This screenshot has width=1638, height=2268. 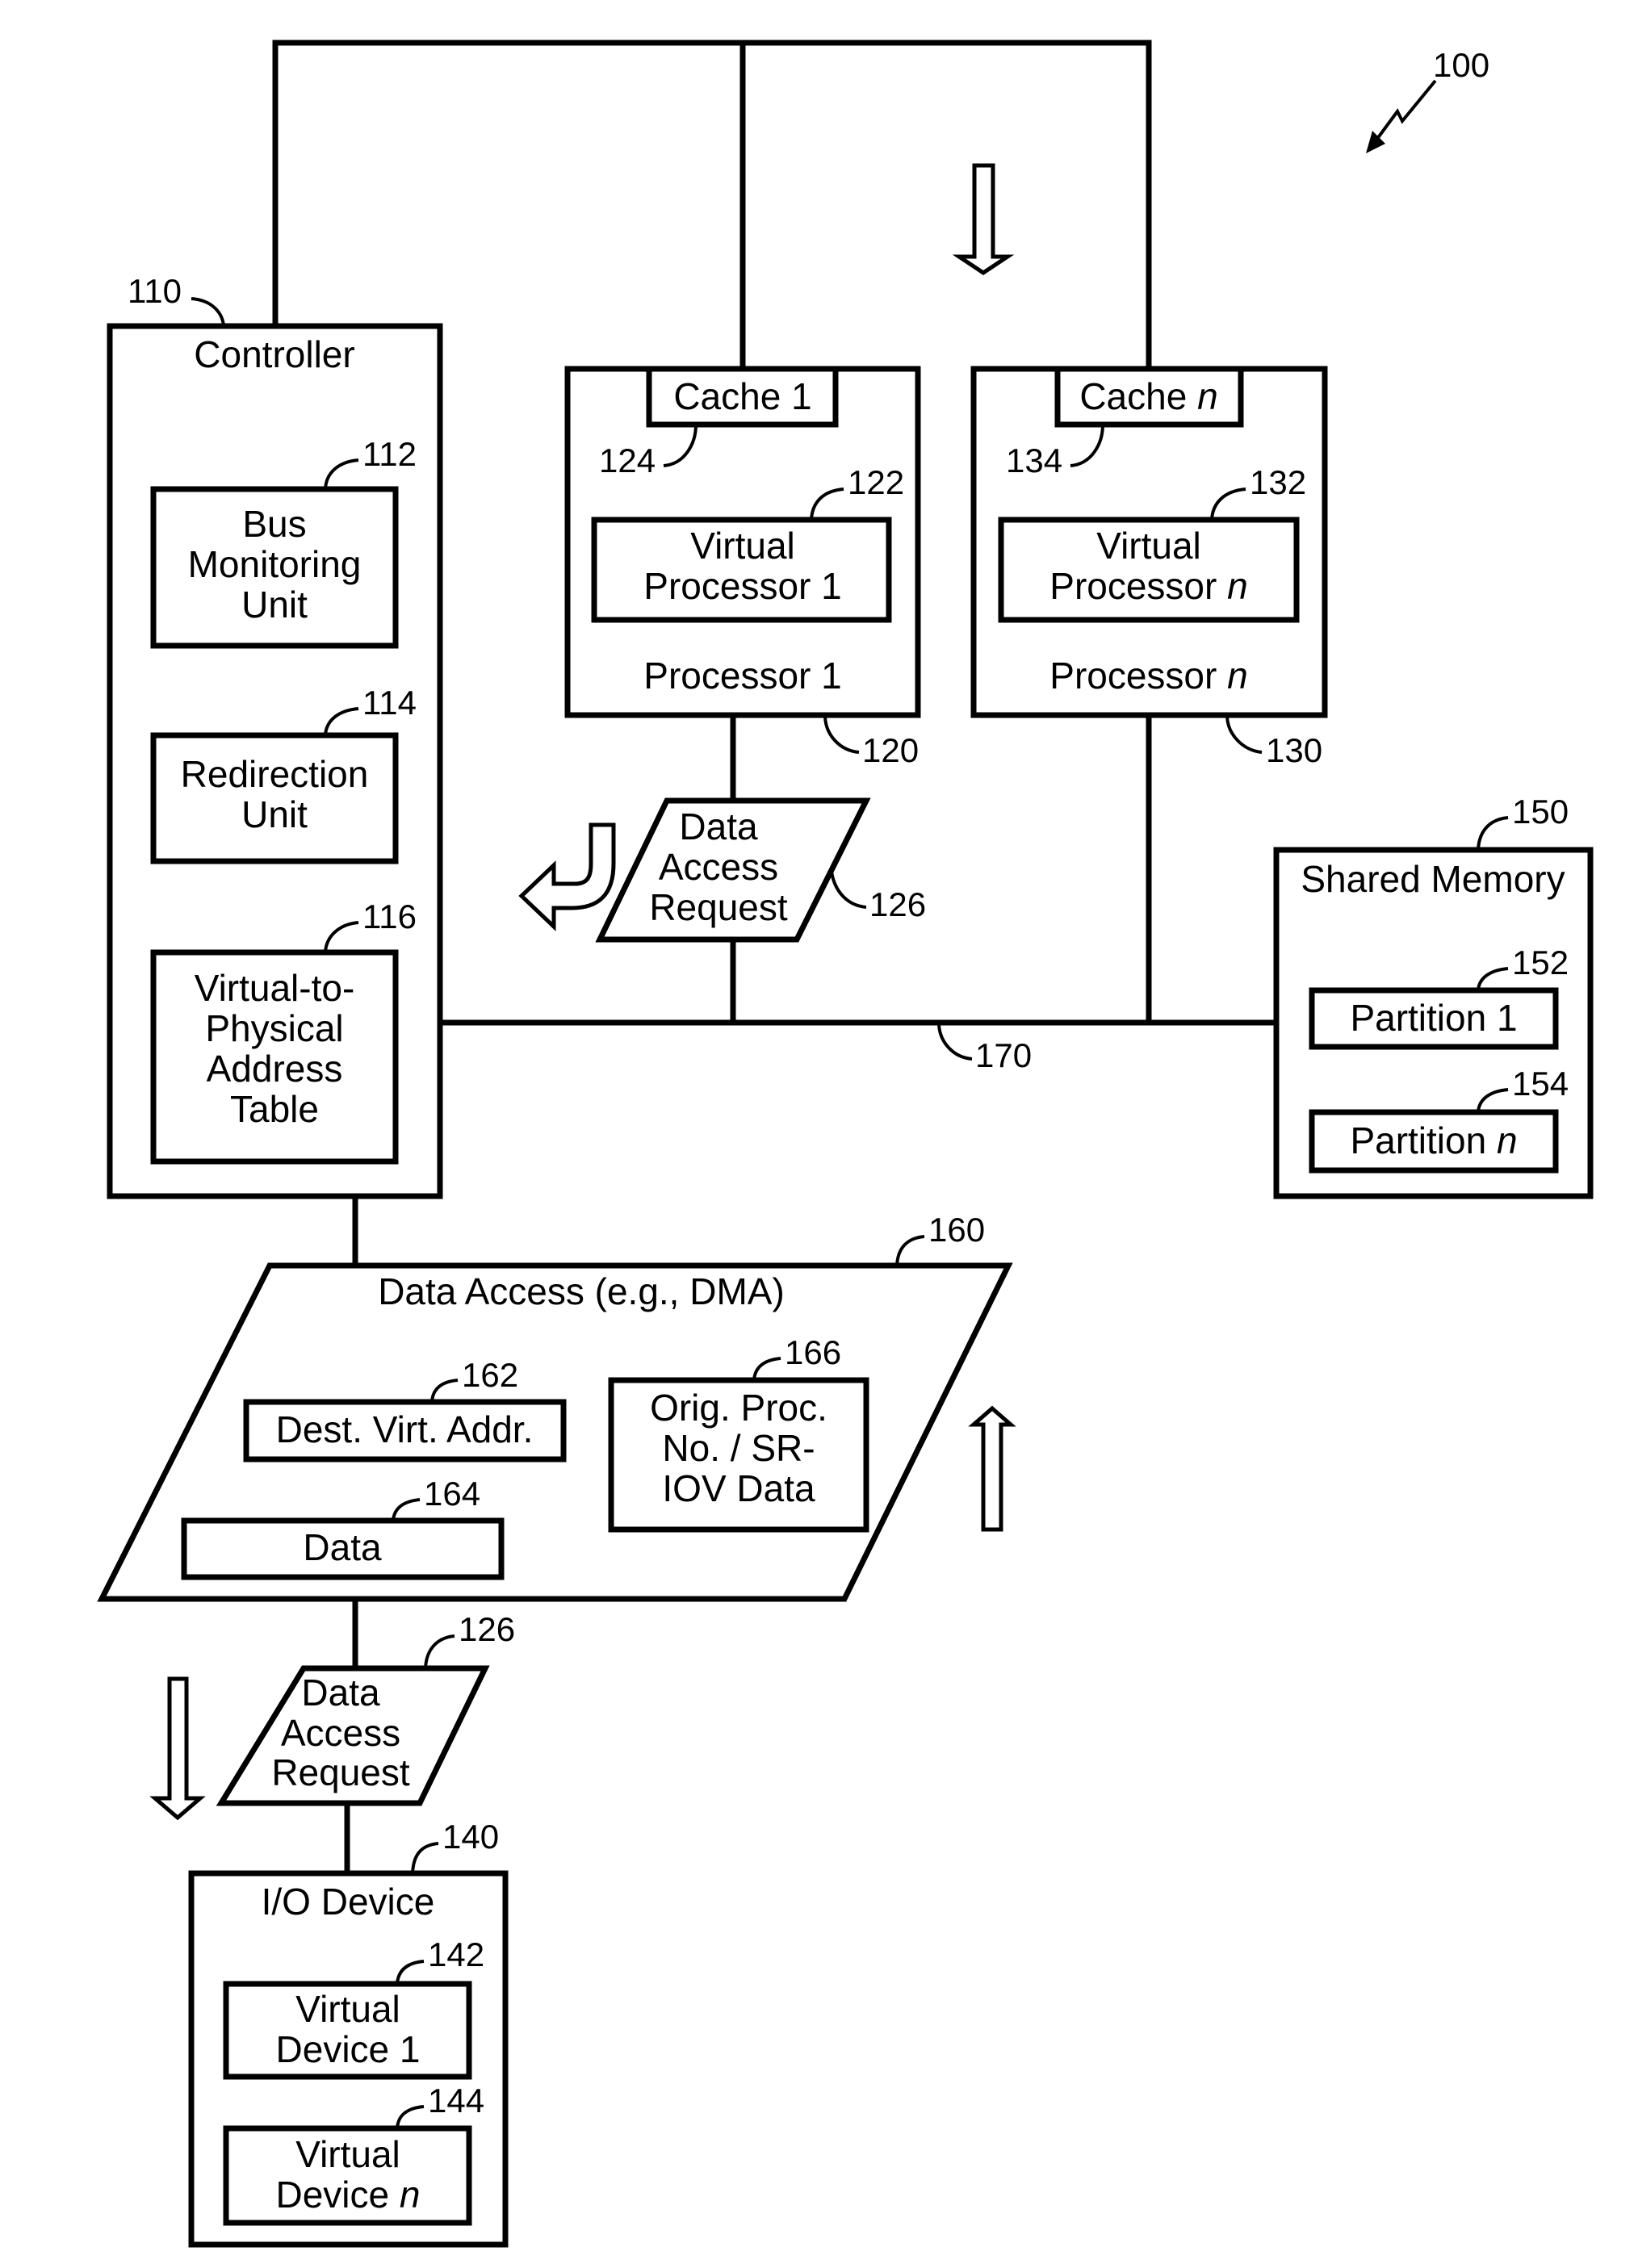 I want to click on virtual-processor-n-line-2: Processor n, so click(x=1148, y=586).